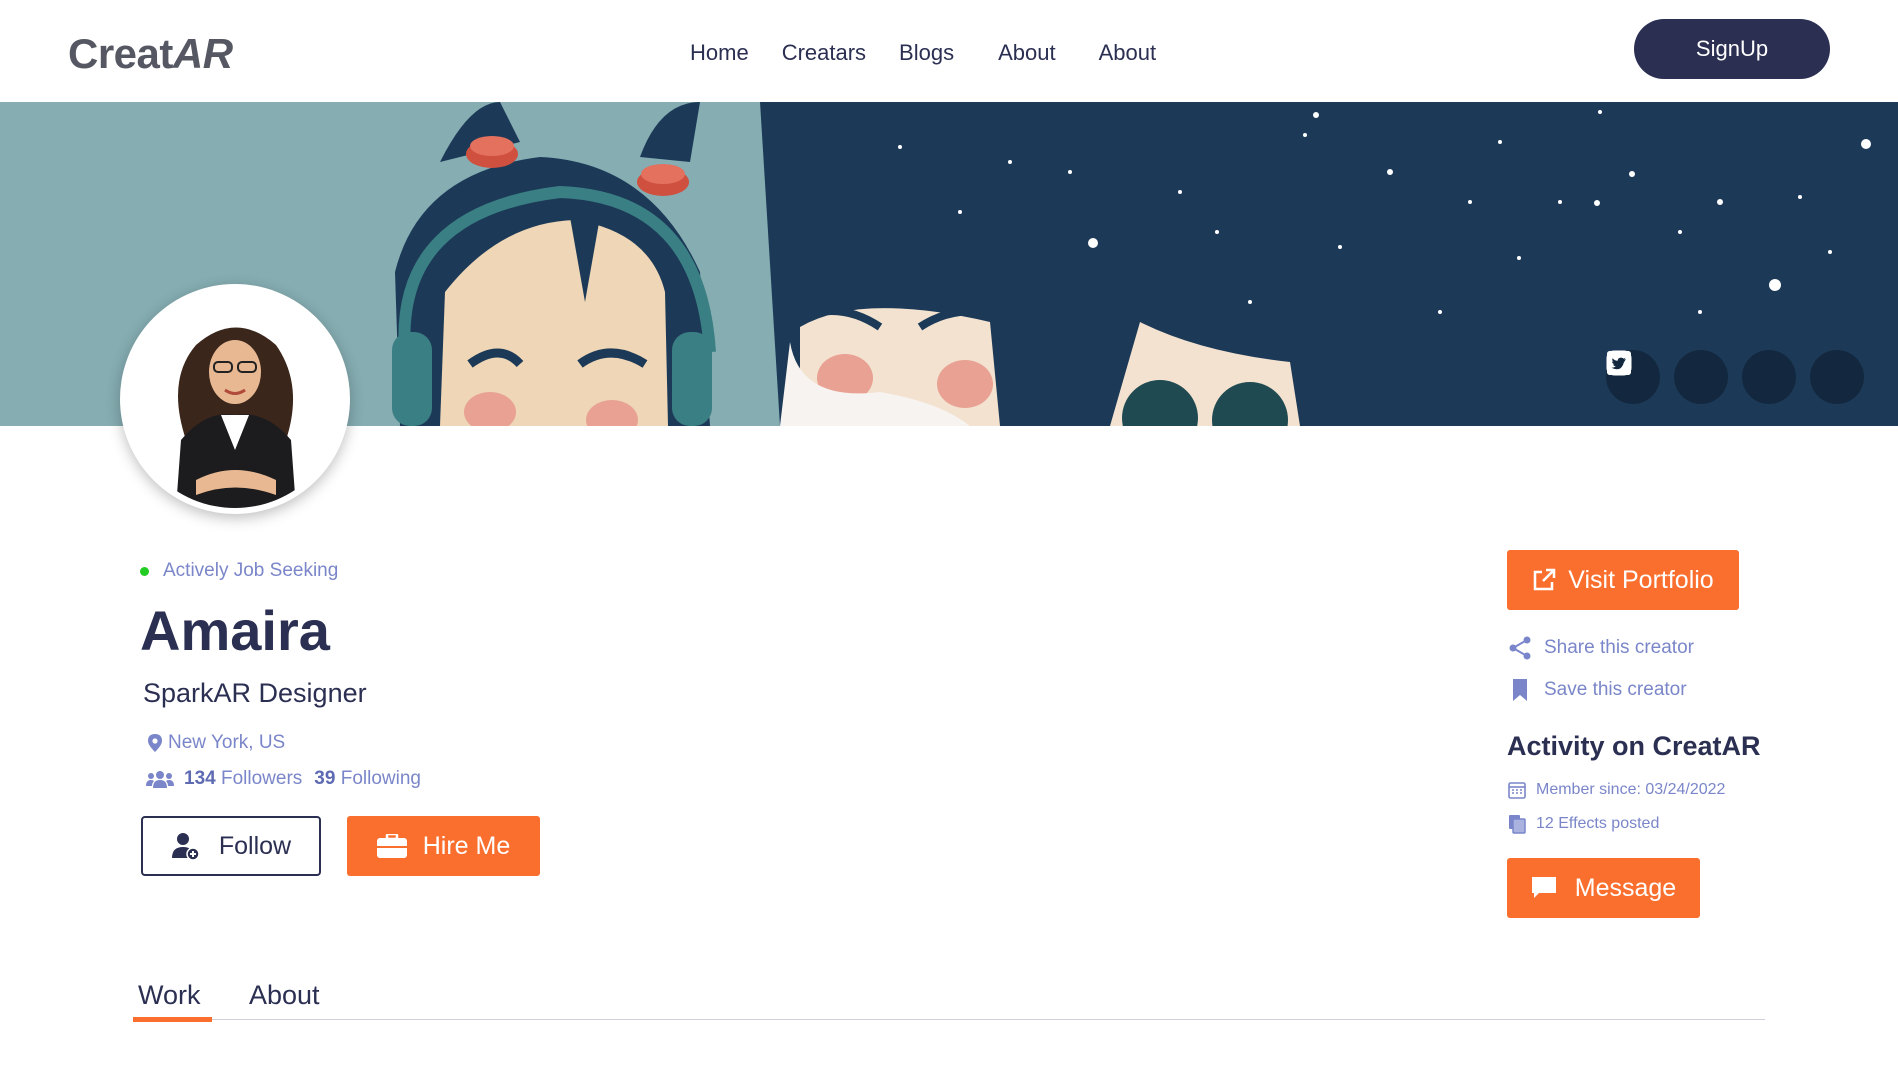 This screenshot has width=1898, height=1066. What do you see at coordinates (227, 742) in the screenshot?
I see `location-label: New York, US` at bounding box center [227, 742].